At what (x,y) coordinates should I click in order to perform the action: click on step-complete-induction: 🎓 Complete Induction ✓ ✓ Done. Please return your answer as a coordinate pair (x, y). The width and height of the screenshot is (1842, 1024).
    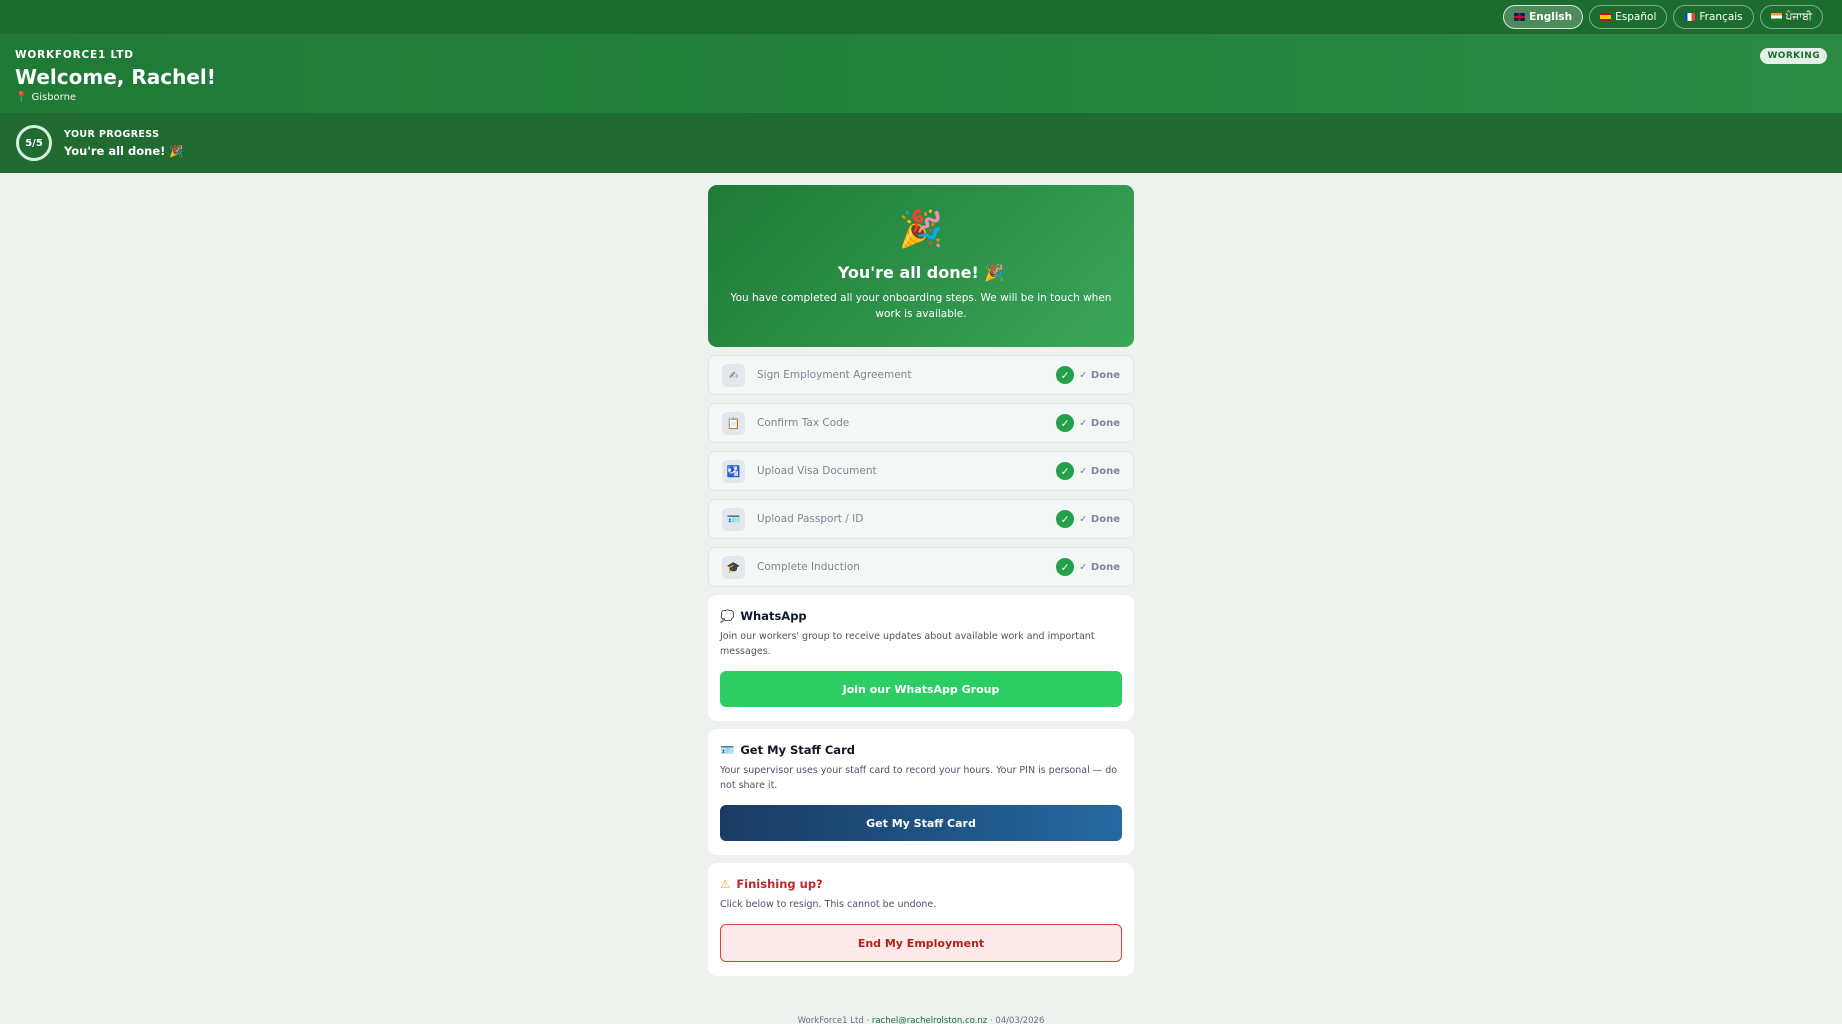
    Looking at the image, I should click on (921, 567).